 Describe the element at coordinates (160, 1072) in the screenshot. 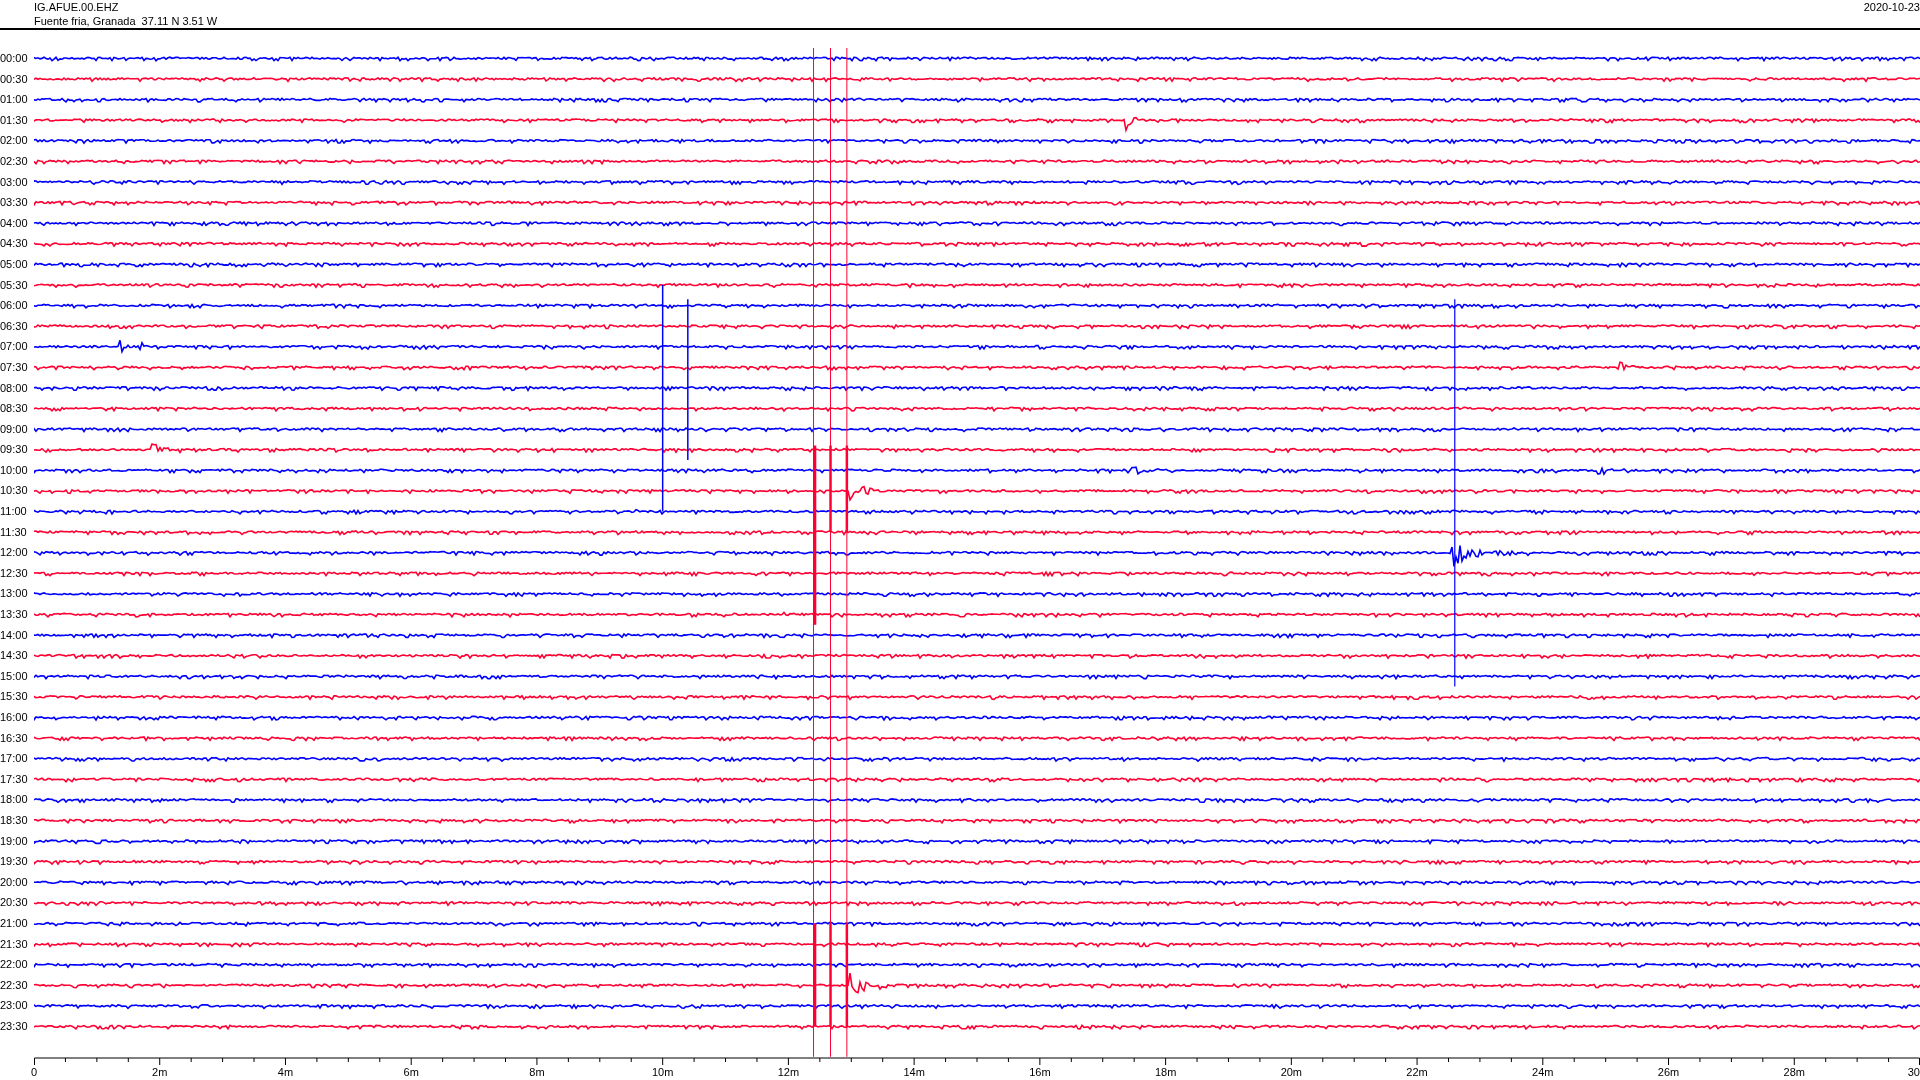

I see `axis-tick-label: 2m` at that location.